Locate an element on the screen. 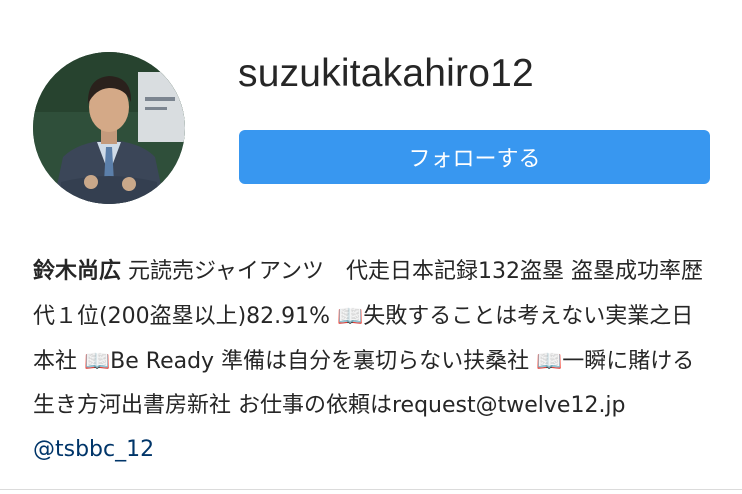 Image resolution: width=742 pixels, height=494 pixels. follow-button: フォローする is located at coordinates (474, 157).